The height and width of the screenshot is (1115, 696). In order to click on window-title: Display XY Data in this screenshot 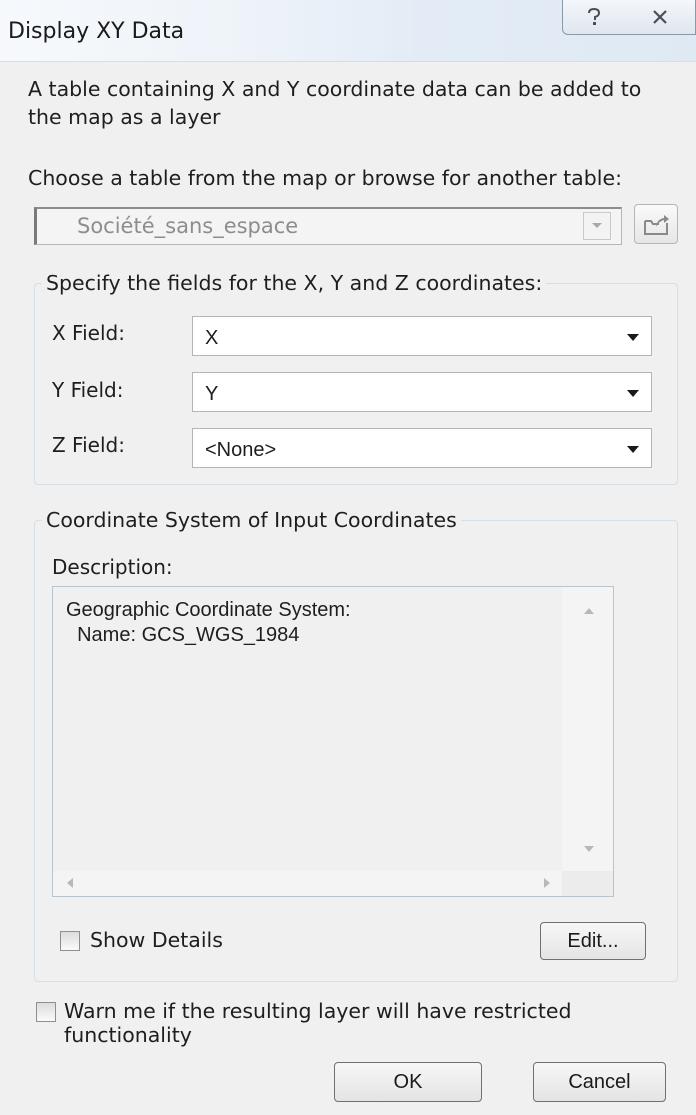, I will do `click(96, 31)`.